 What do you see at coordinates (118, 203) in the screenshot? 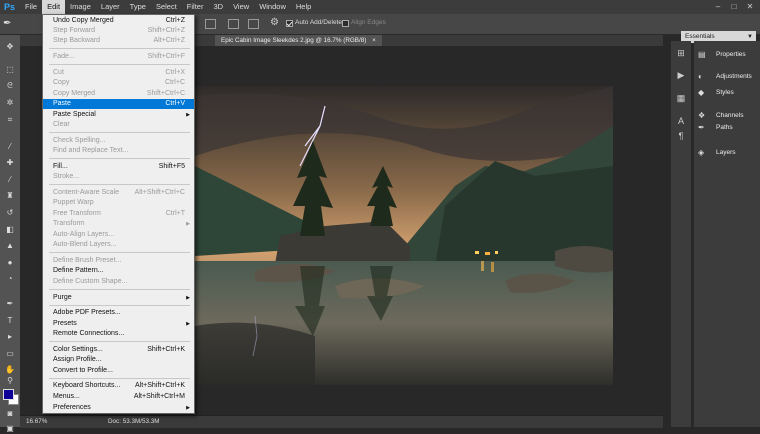
I see `menu-item-puppet-warp: Puppet Warp` at bounding box center [118, 203].